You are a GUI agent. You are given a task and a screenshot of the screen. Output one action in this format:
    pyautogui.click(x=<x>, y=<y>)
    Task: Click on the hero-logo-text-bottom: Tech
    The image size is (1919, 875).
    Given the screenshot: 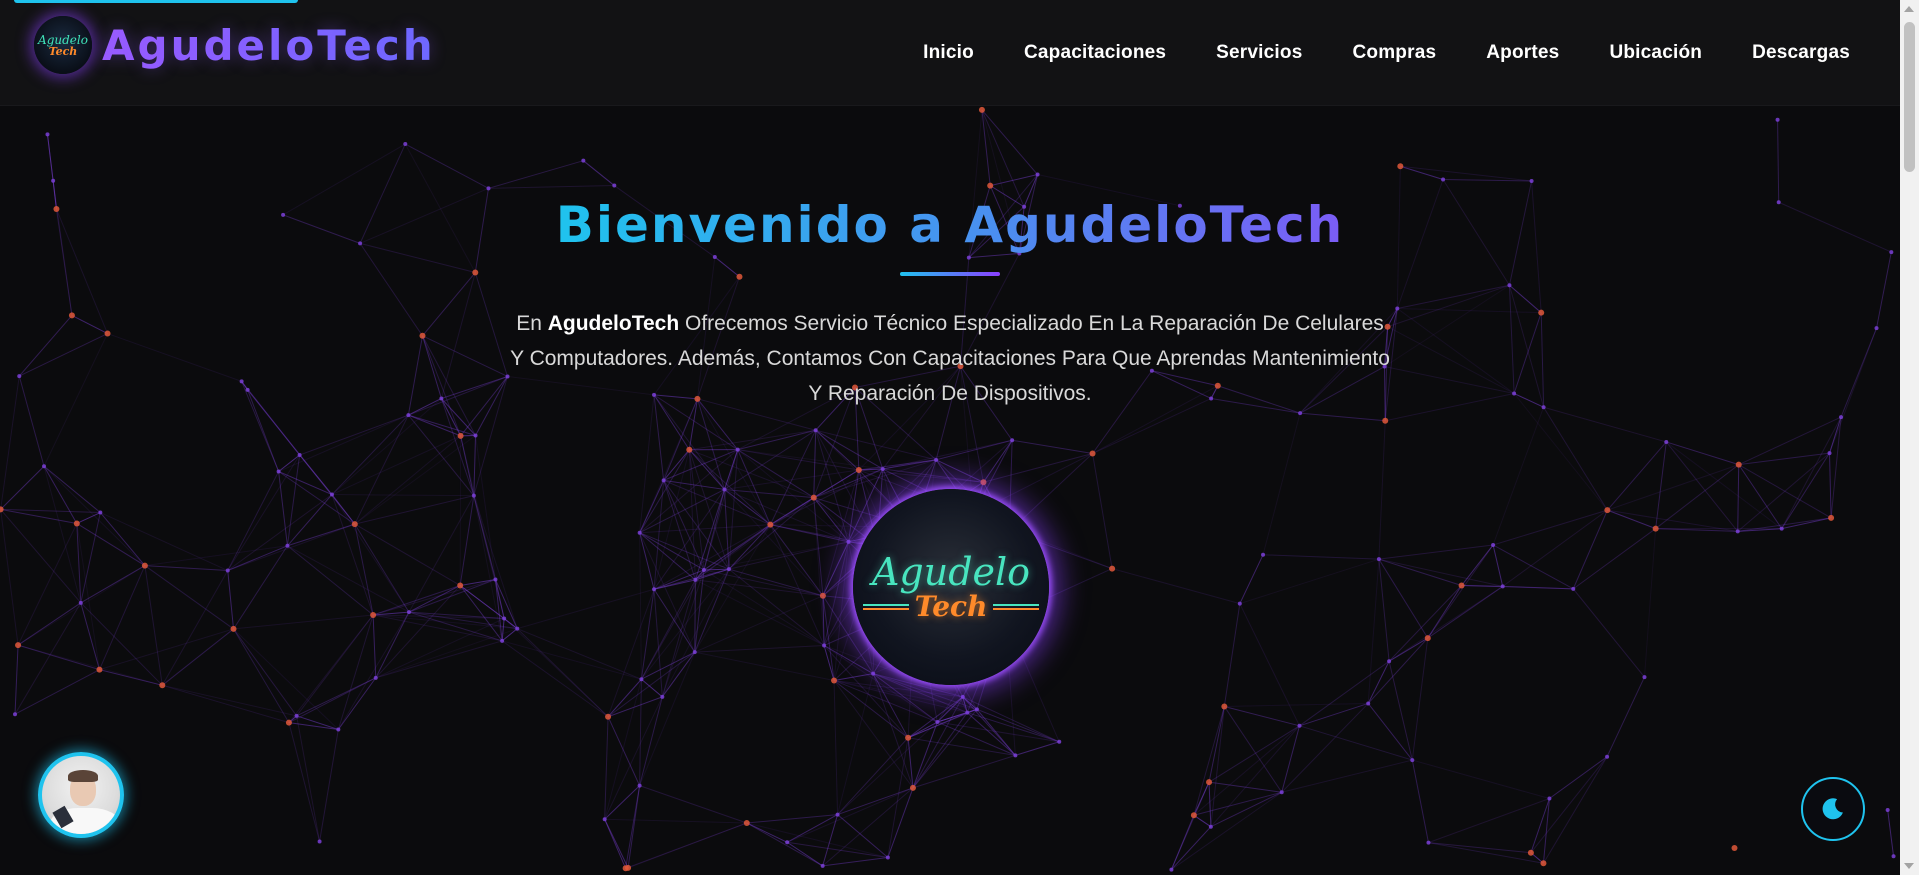 What is the action you would take?
    pyautogui.click(x=951, y=606)
    